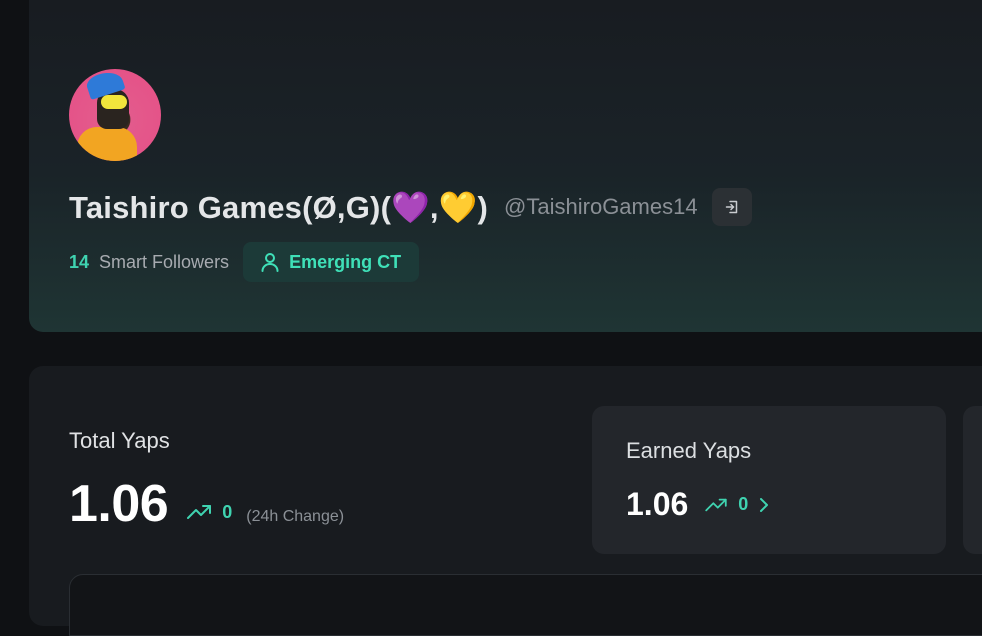 Image resolution: width=982 pixels, height=636 pixels. What do you see at coordinates (119, 504) in the screenshot?
I see `total-yaps-value: 1.06` at bounding box center [119, 504].